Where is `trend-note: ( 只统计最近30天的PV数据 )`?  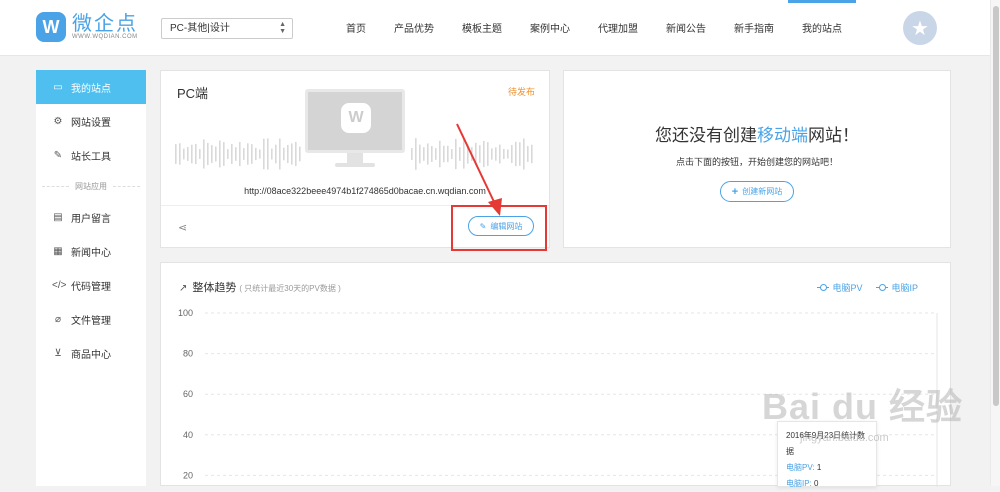
trend-note: ( 只统计最近30天的PV数据 ) is located at coordinates (290, 288).